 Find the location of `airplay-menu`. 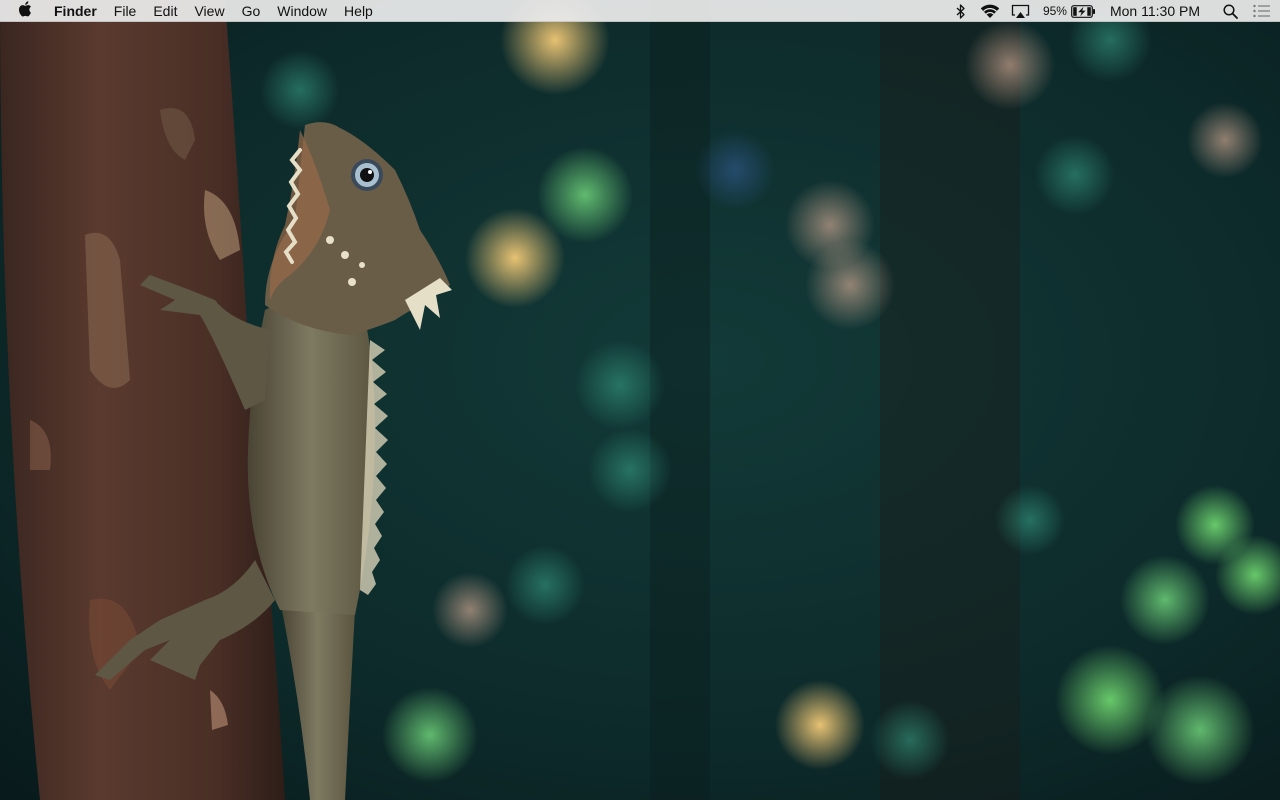

airplay-menu is located at coordinates (1021, 11).